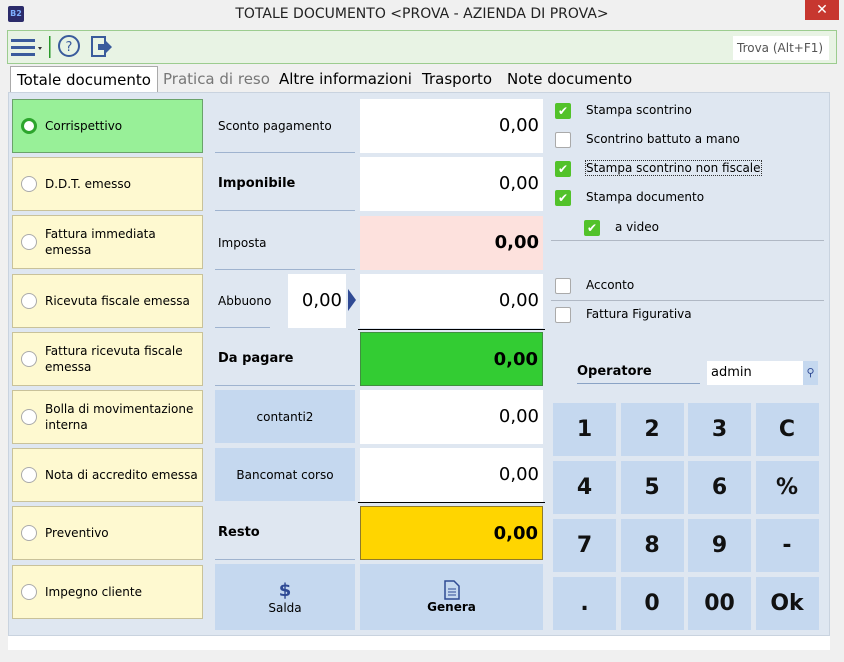  I want to click on keypad-key: -, so click(787, 545).